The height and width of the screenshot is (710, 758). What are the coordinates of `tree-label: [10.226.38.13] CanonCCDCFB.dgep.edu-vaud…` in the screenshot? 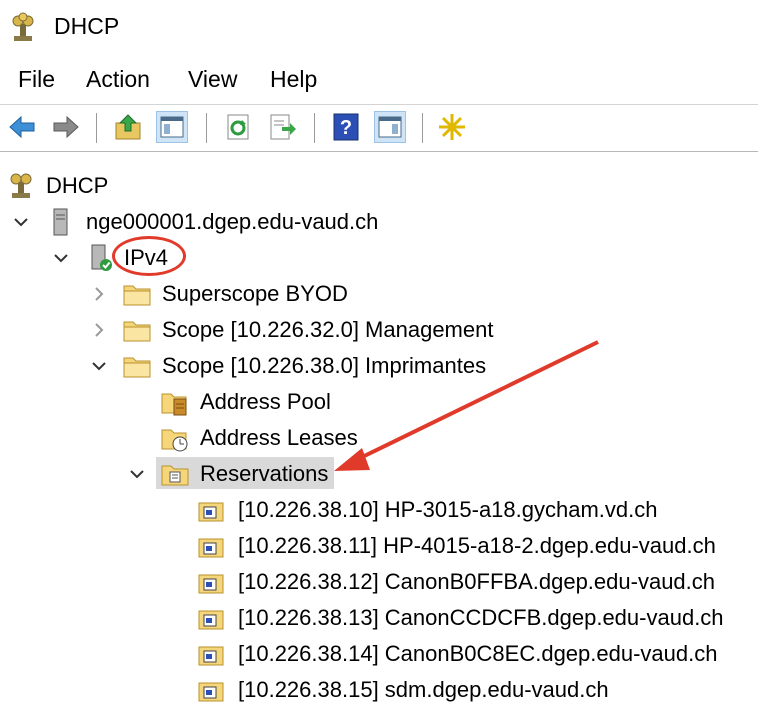 It's located at (481, 617).